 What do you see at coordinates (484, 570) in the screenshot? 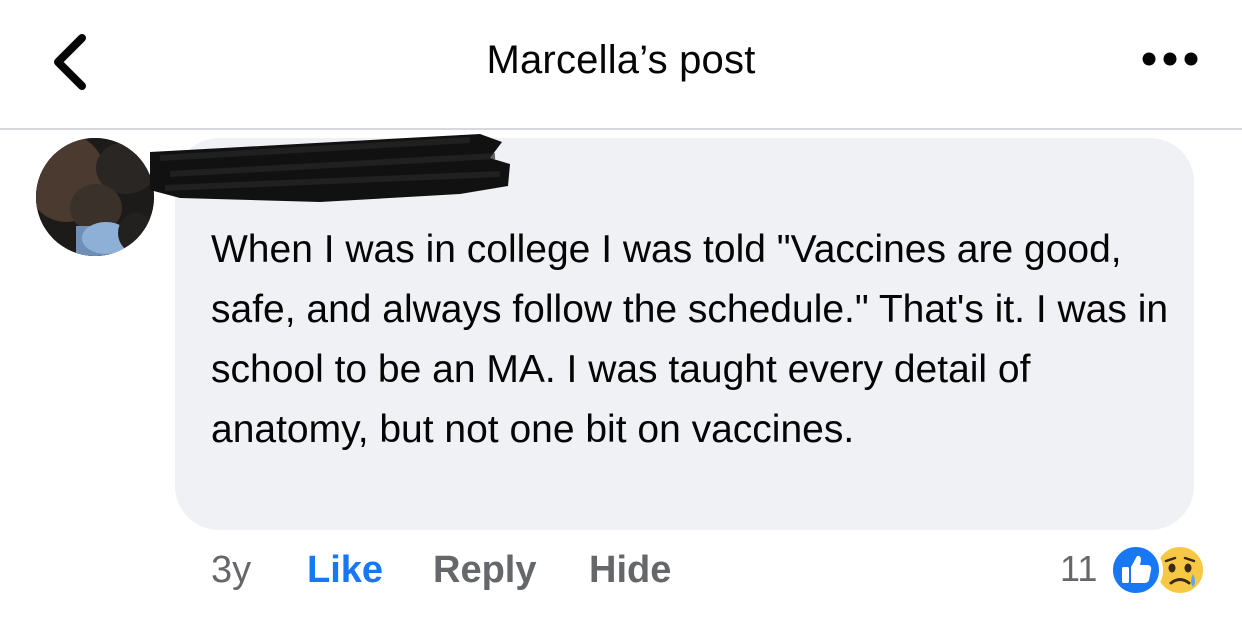
I see `reply-button: Reply` at bounding box center [484, 570].